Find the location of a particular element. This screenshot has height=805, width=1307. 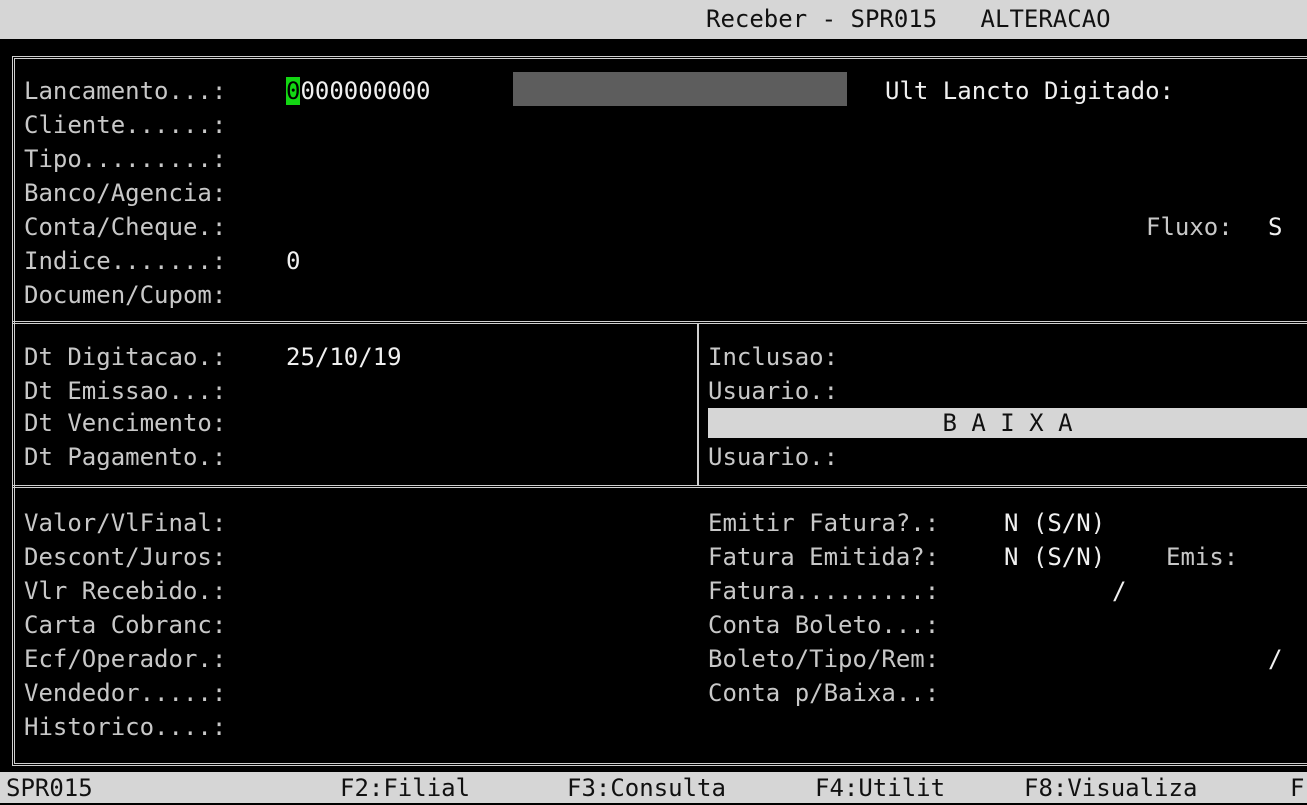

inclusao-label: Inclusao: is located at coordinates (773, 357).